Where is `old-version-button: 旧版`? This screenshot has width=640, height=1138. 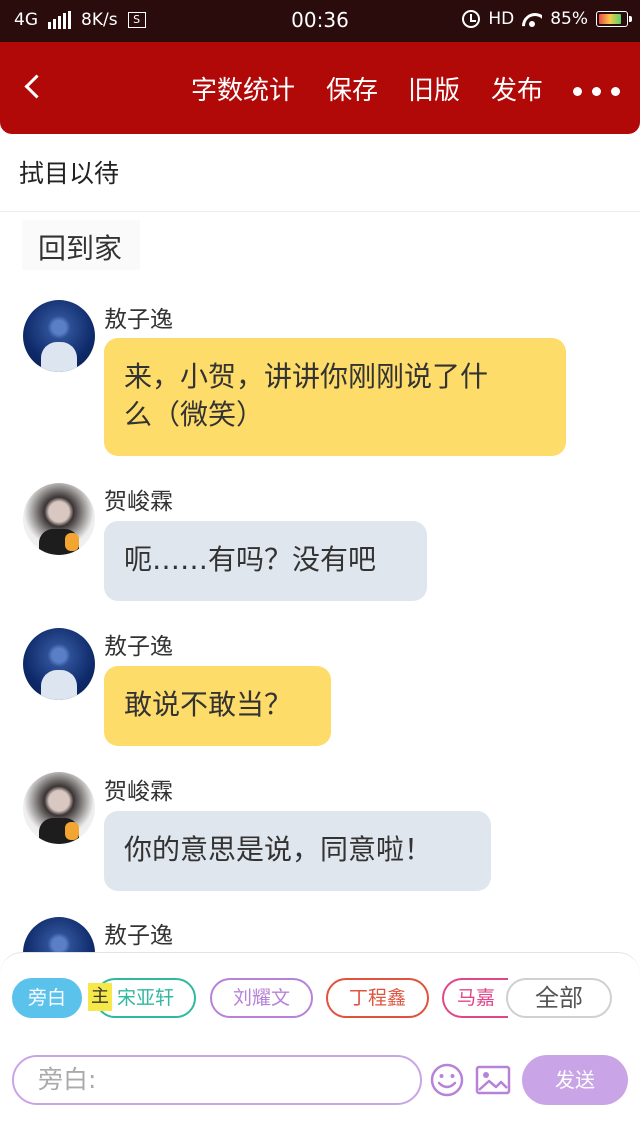 old-version-button: 旧版 is located at coordinates (434, 91).